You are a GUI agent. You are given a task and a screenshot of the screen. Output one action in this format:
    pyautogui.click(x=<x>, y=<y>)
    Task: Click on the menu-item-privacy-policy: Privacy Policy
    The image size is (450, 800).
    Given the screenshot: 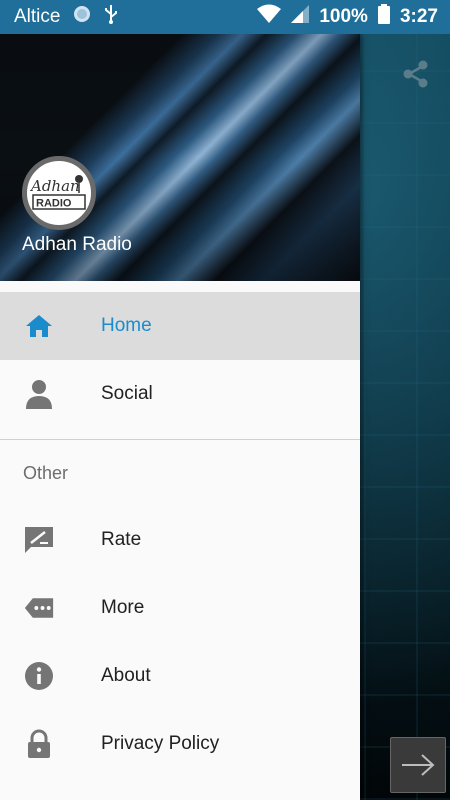 What is the action you would take?
    pyautogui.click(x=180, y=744)
    